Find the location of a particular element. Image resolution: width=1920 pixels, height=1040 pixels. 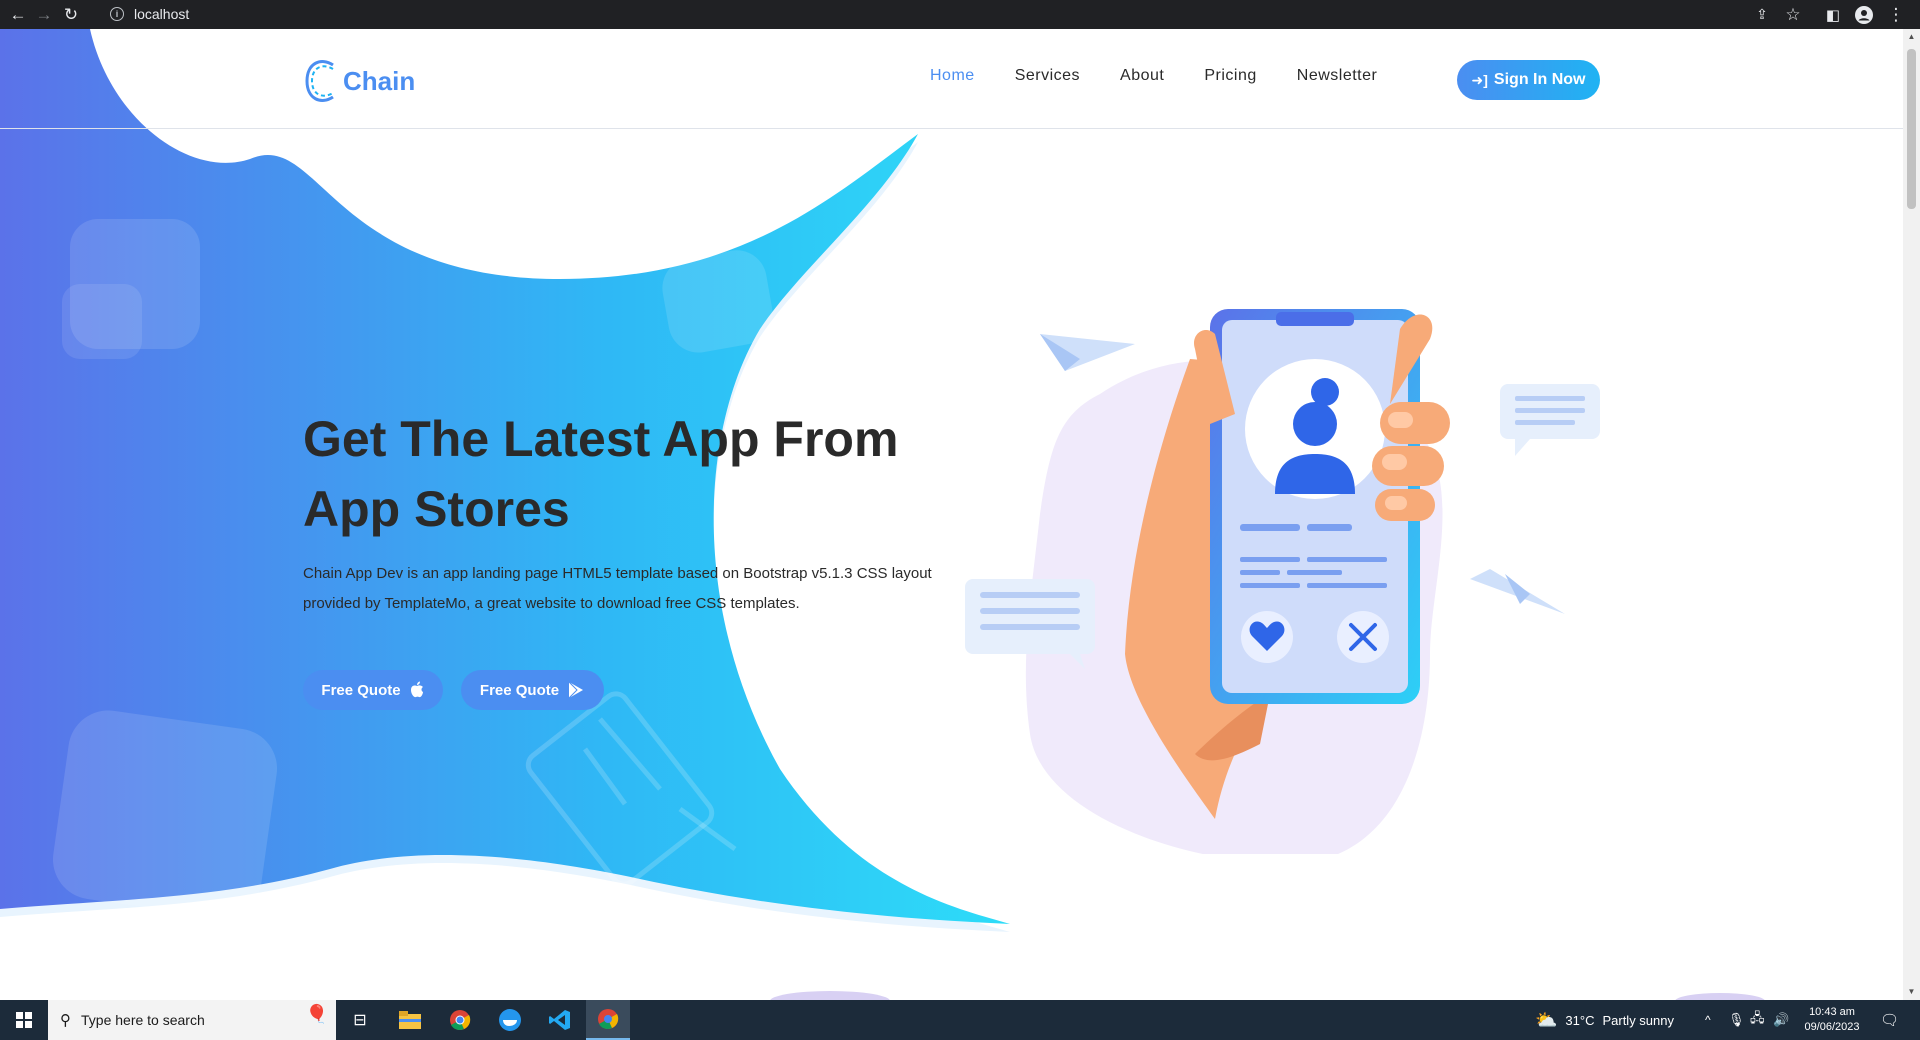

clock: 10:43 am 09/06/2023 is located at coordinates (1832, 1020).